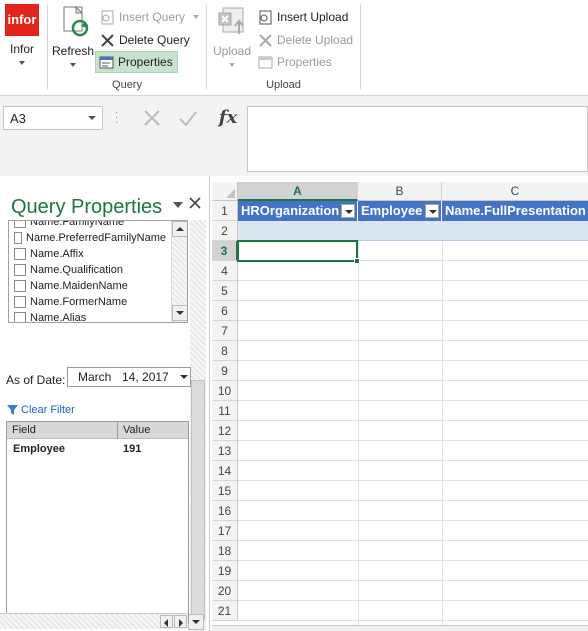  Describe the element at coordinates (225, 291) in the screenshot. I see `row-header-5: 5` at that location.